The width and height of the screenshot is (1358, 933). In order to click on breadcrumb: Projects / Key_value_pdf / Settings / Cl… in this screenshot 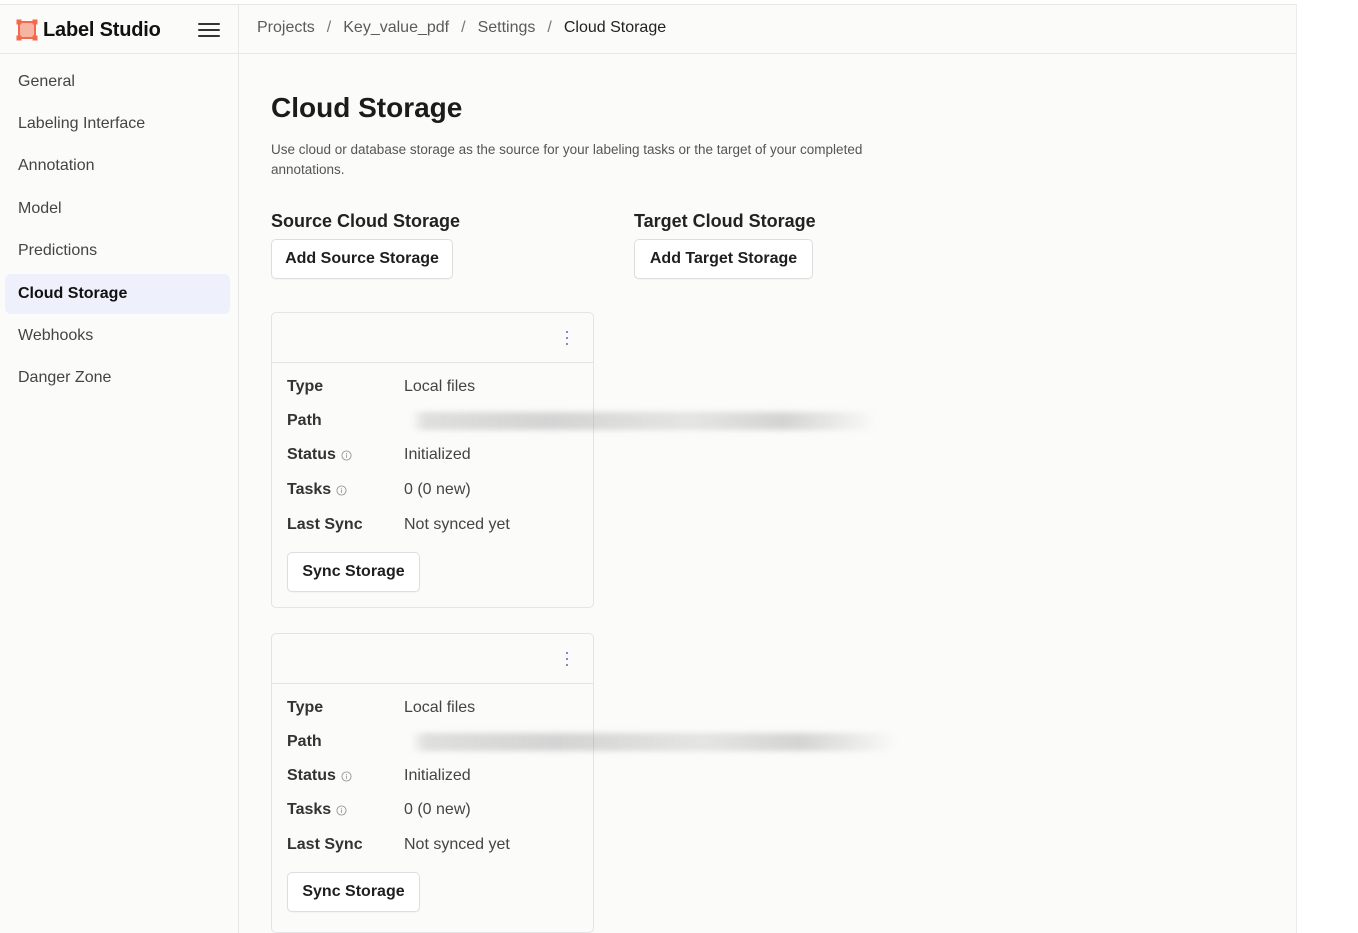, I will do `click(461, 28)`.